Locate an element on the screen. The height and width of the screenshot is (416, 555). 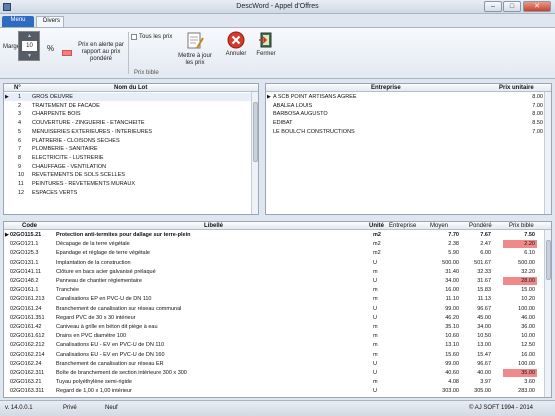
articles-header-unite: Unité is located at coordinates (376, 226).